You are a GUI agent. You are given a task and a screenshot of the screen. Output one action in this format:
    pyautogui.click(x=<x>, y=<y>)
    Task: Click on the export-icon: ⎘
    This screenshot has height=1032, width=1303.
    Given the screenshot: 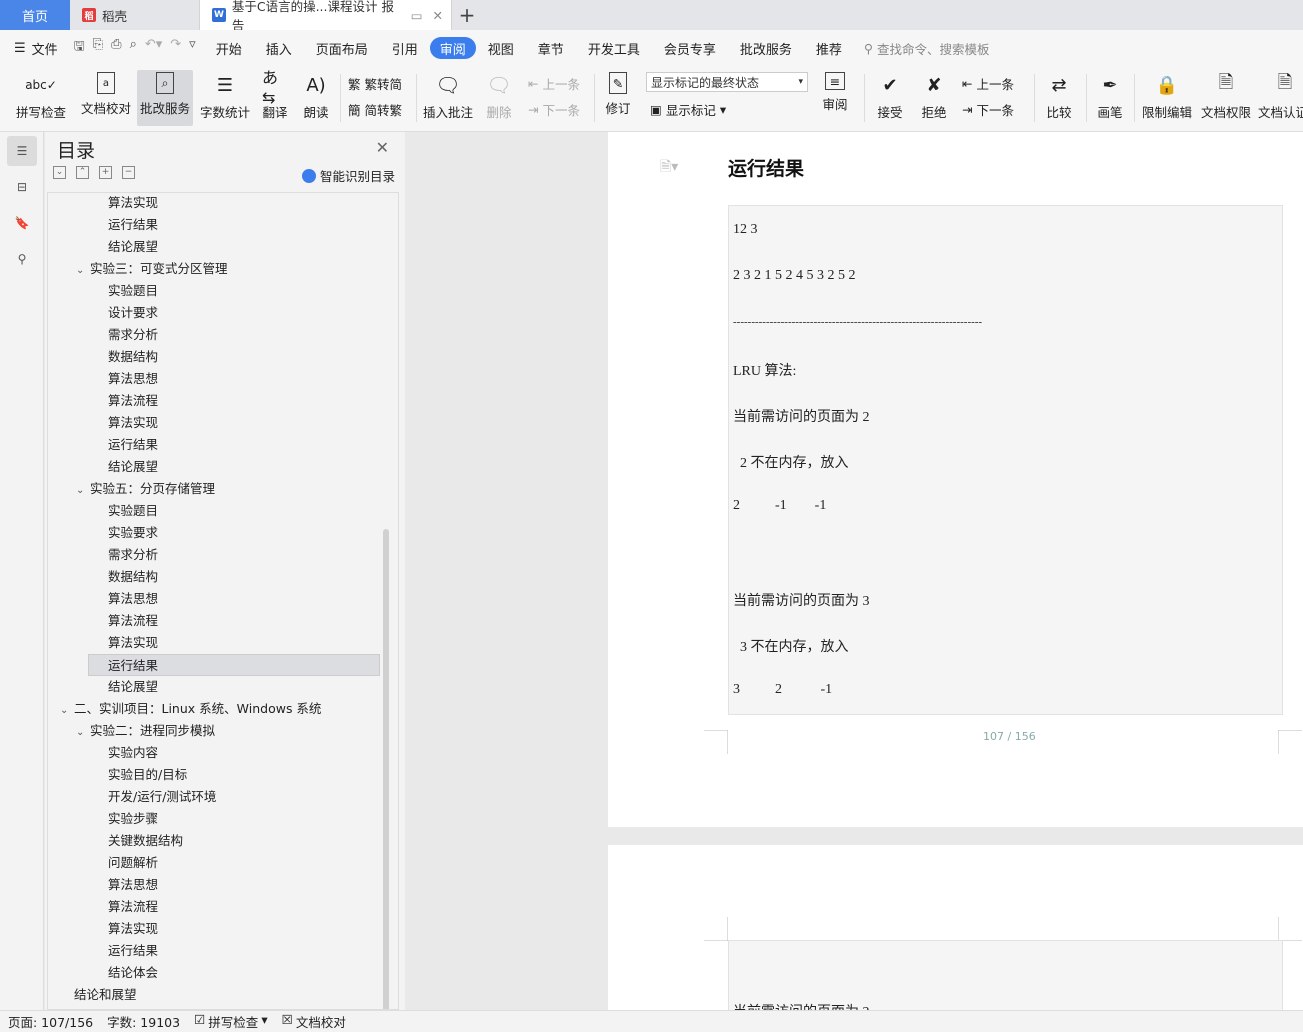 What is the action you would take?
    pyautogui.click(x=98, y=48)
    